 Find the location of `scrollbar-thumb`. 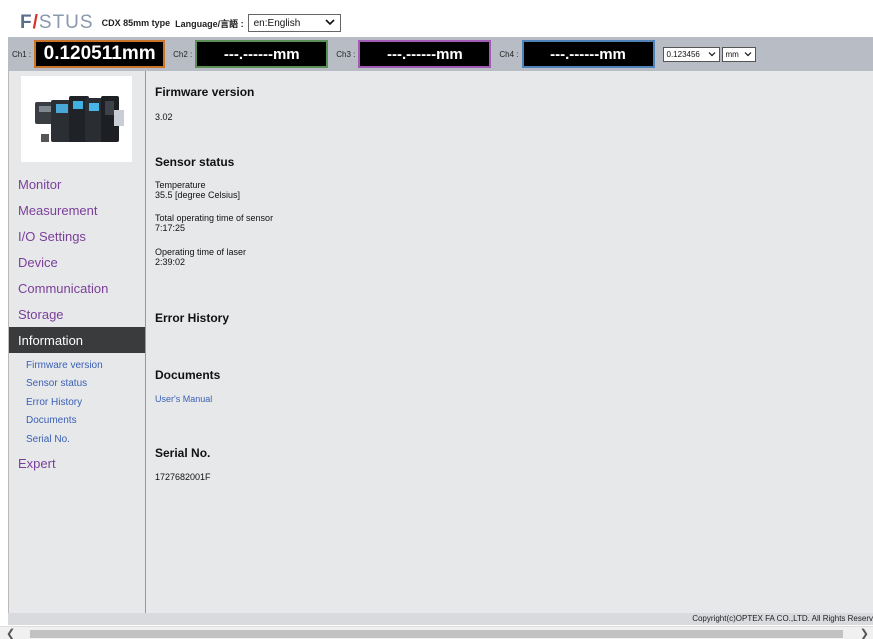

scrollbar-thumb is located at coordinates (436, 634).